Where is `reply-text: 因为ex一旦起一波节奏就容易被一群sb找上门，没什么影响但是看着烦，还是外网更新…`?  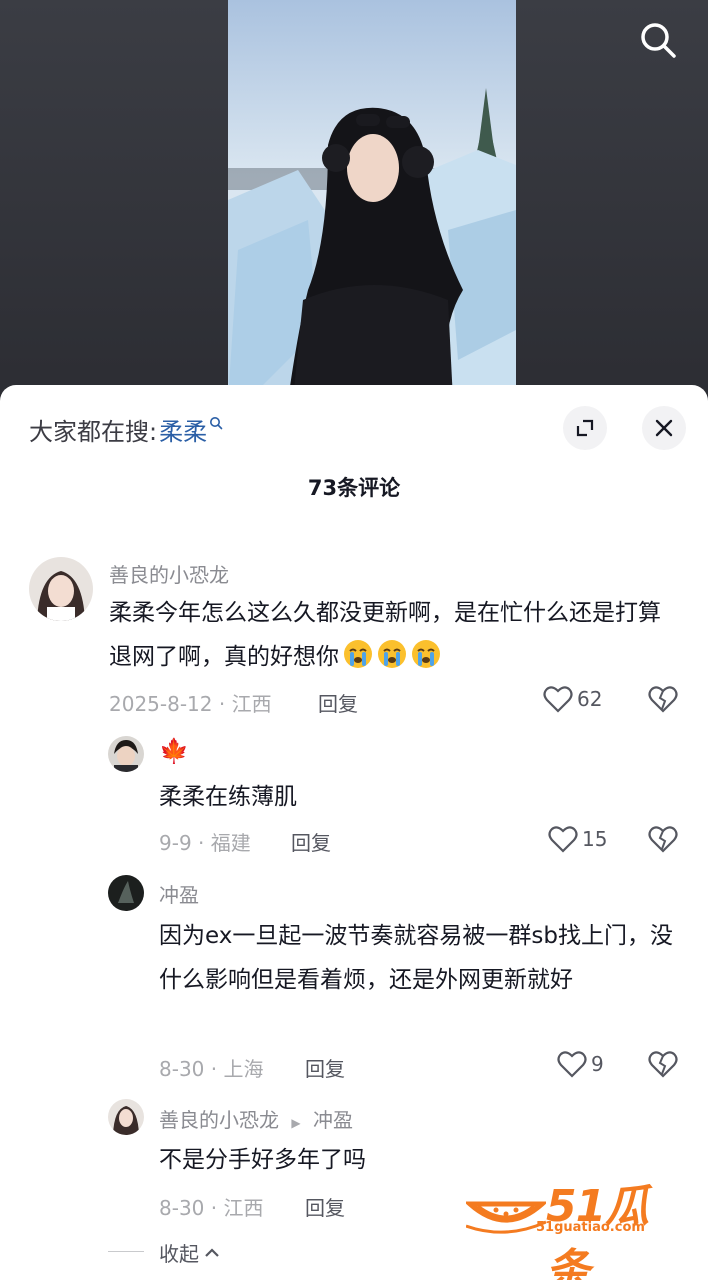
reply-text: 因为ex一旦起一波节奏就容易被一群sb找上门，没什么影响但是看着烦，还是外网更新… is located at coordinates (416, 958).